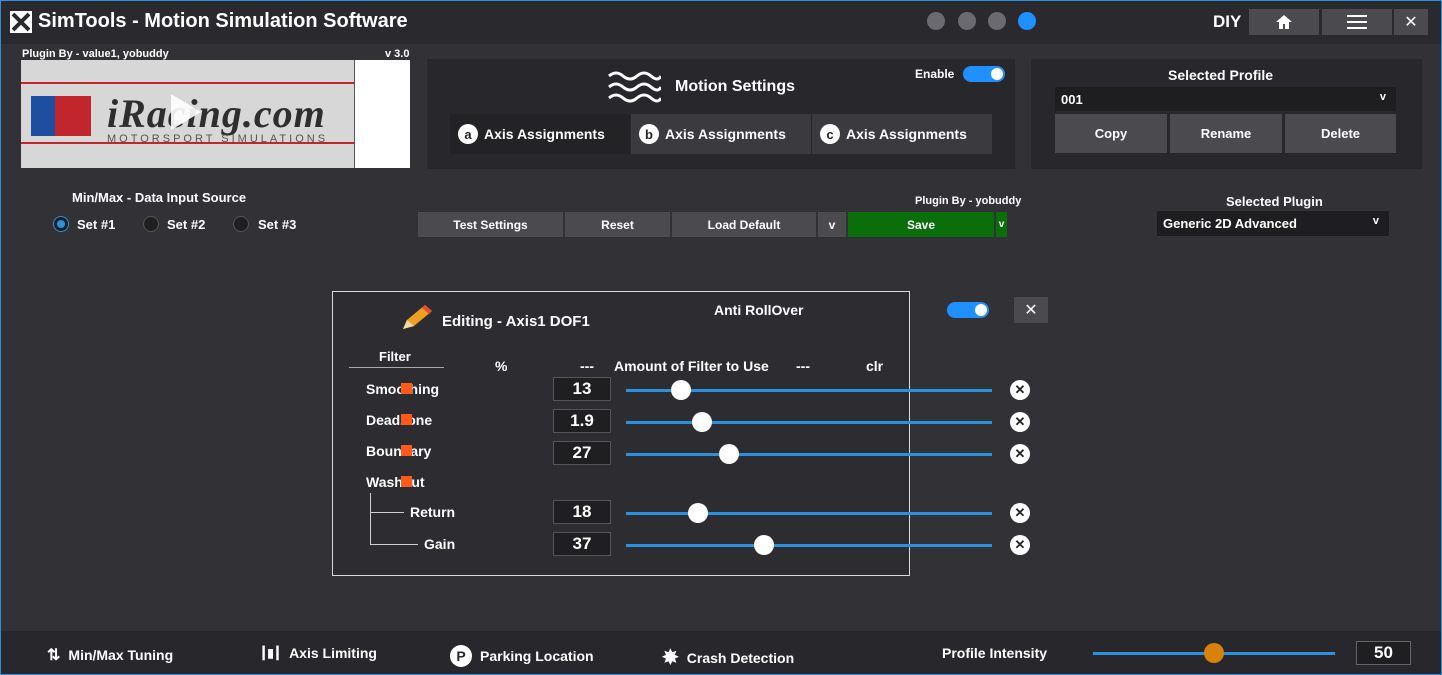 This screenshot has height=675, width=1442. What do you see at coordinates (1274, 201) in the screenshot?
I see `selected-plugin-title: Selected Plugin` at bounding box center [1274, 201].